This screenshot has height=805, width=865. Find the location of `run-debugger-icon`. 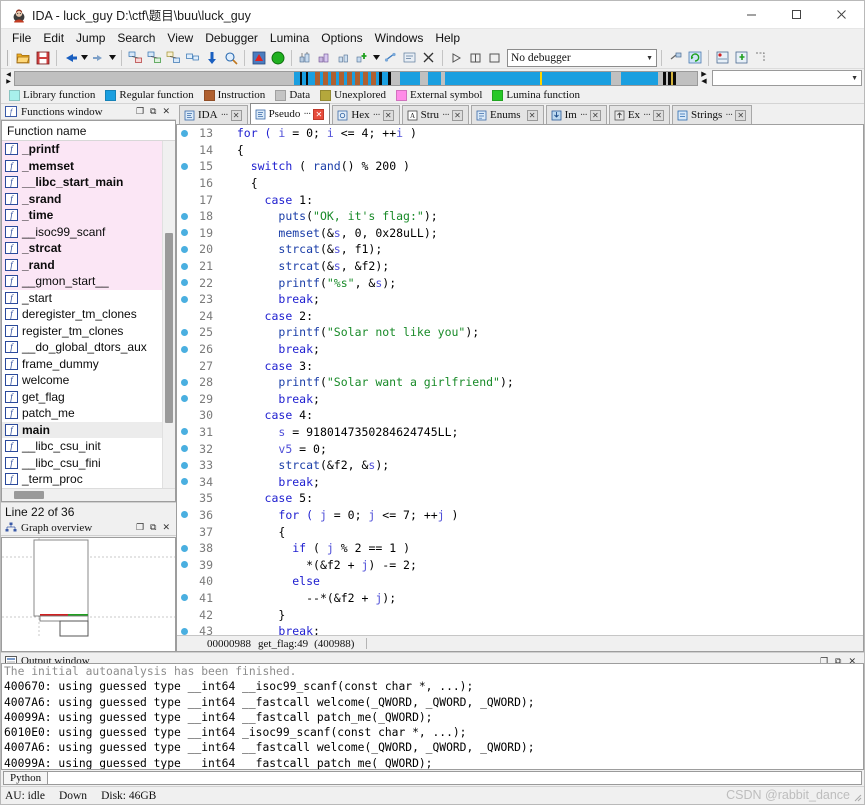

run-debugger-icon is located at coordinates (456, 57).